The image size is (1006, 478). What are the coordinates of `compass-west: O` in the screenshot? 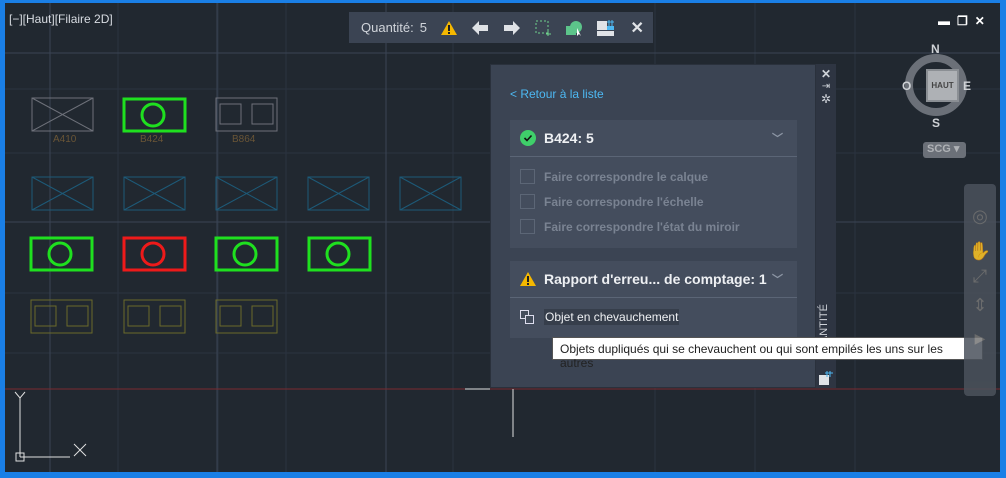 It's located at (906, 86).